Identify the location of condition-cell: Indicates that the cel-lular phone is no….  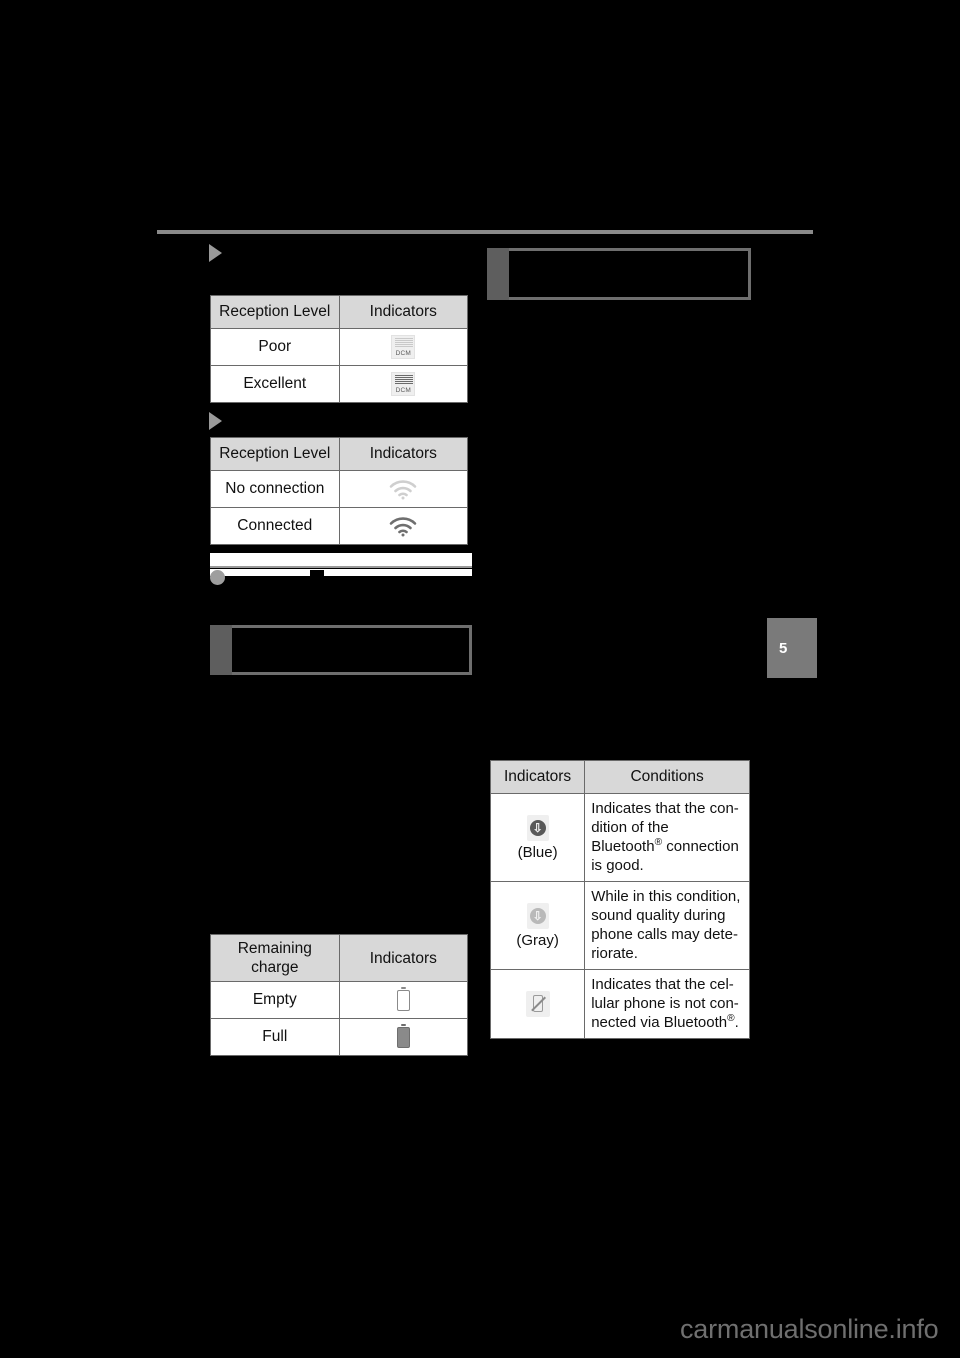
(667, 1004).